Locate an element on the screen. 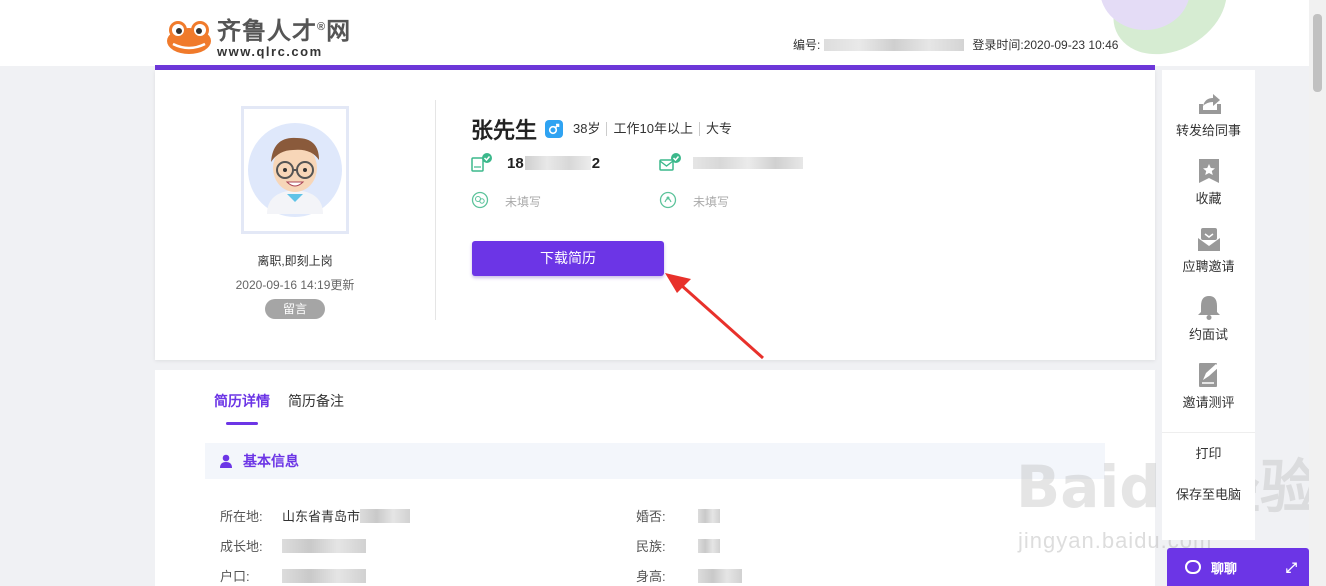 The image size is (1326, 586). logo-name-suffix: 网 is located at coordinates (339, 31).